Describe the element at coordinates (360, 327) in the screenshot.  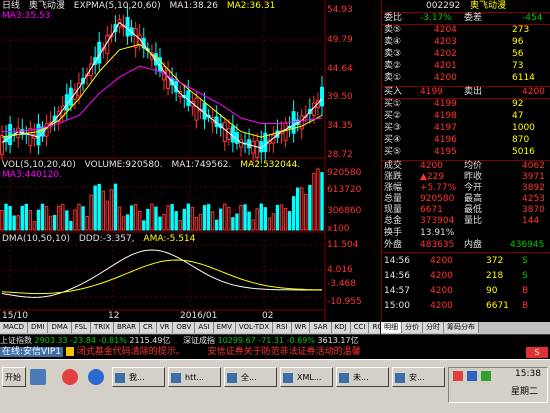
I see `indicator-tab: CCI` at that location.